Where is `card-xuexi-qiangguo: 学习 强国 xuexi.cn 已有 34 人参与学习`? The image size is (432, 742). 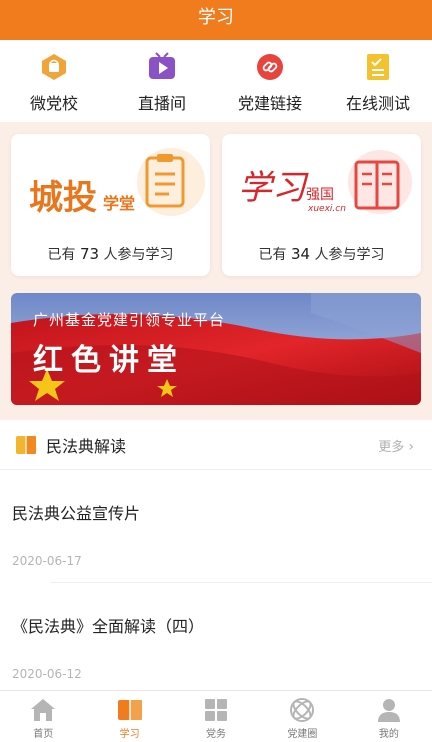
card-xuexi-qiangguo: 学习 强国 xuexi.cn 已有 34 人参与学习 is located at coordinates (321, 205).